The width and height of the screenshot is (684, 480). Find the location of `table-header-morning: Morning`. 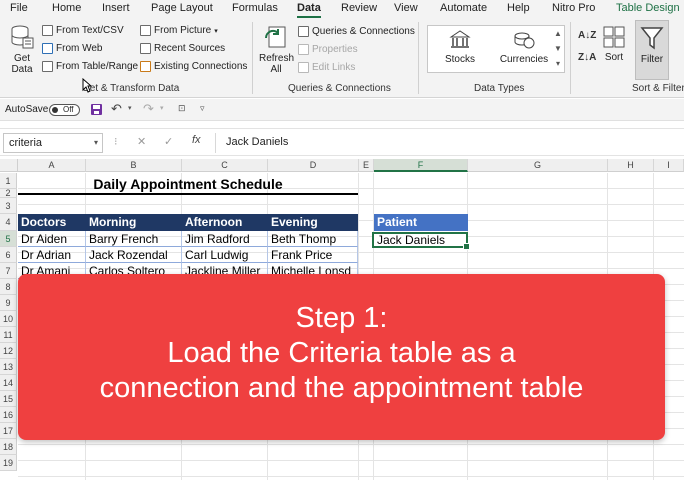

table-header-morning: Morning is located at coordinates (134, 222).